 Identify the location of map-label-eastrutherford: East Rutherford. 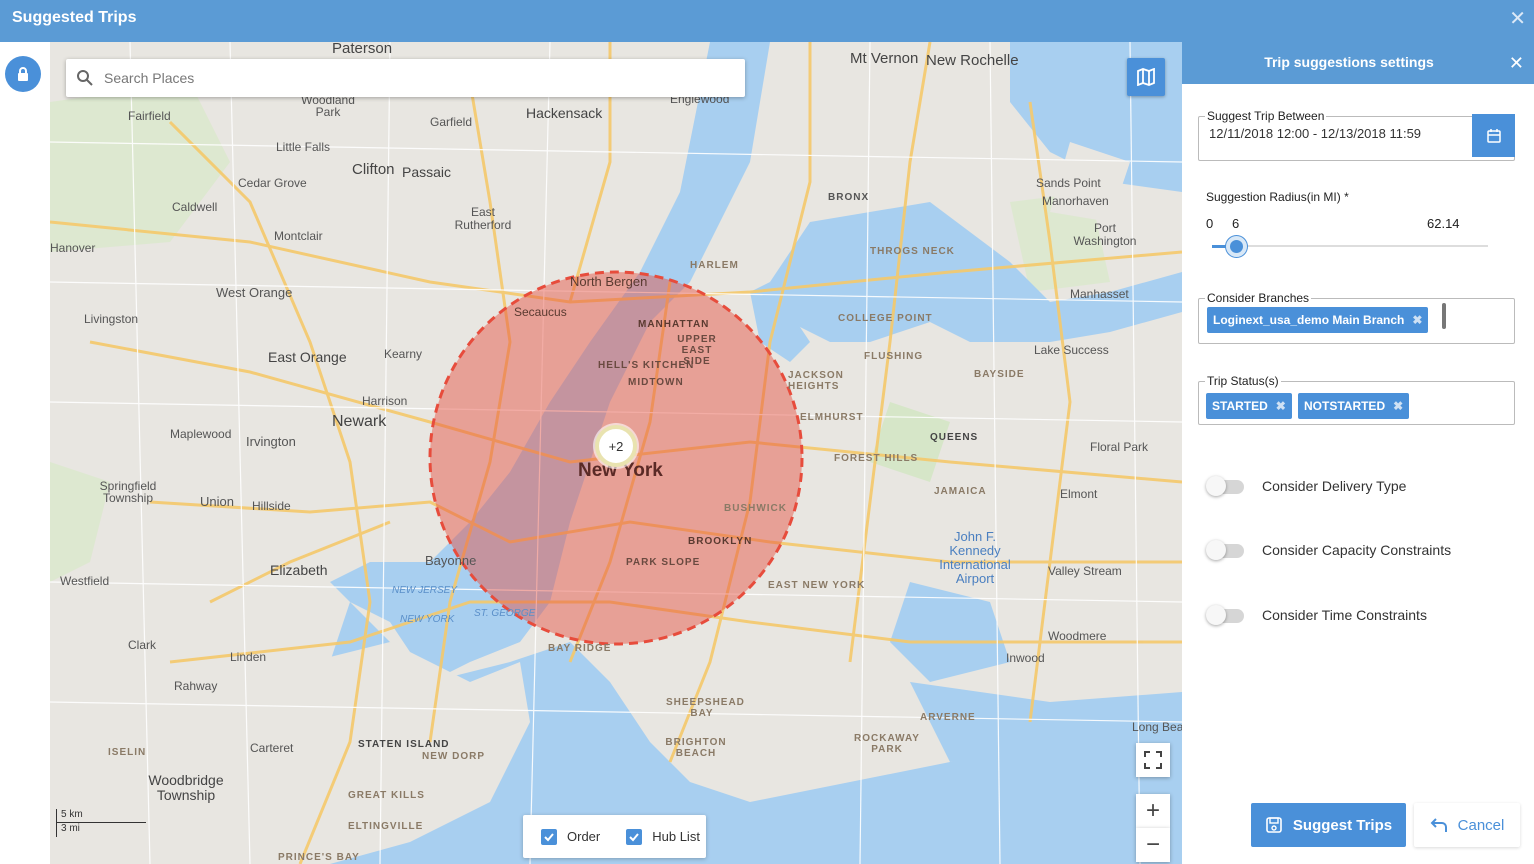
(483, 218).